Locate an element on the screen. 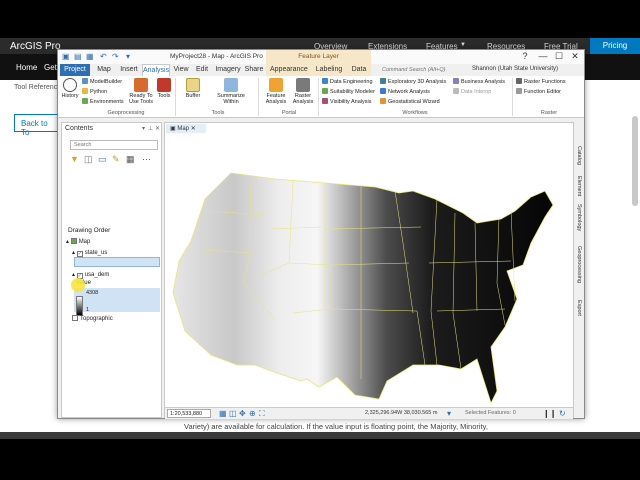 Image resolution: width=640 pixels, height=480 pixels. exploratory-3d-button: Exploratory 3D Analysis is located at coordinates (413, 81).